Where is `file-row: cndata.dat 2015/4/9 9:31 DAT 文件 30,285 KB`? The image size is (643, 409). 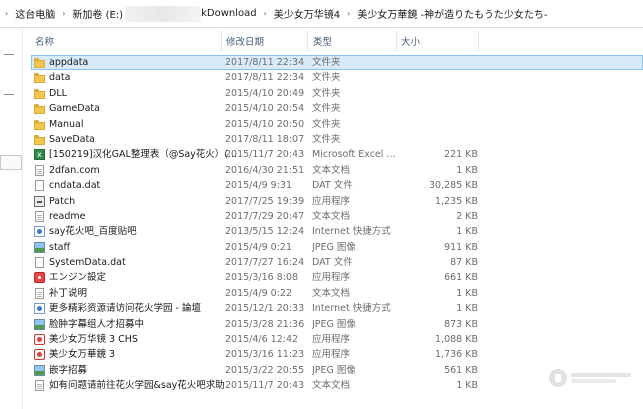 file-row: cndata.dat 2015/4/9 9:31 DAT 文件 30,285 KB is located at coordinates (337, 185).